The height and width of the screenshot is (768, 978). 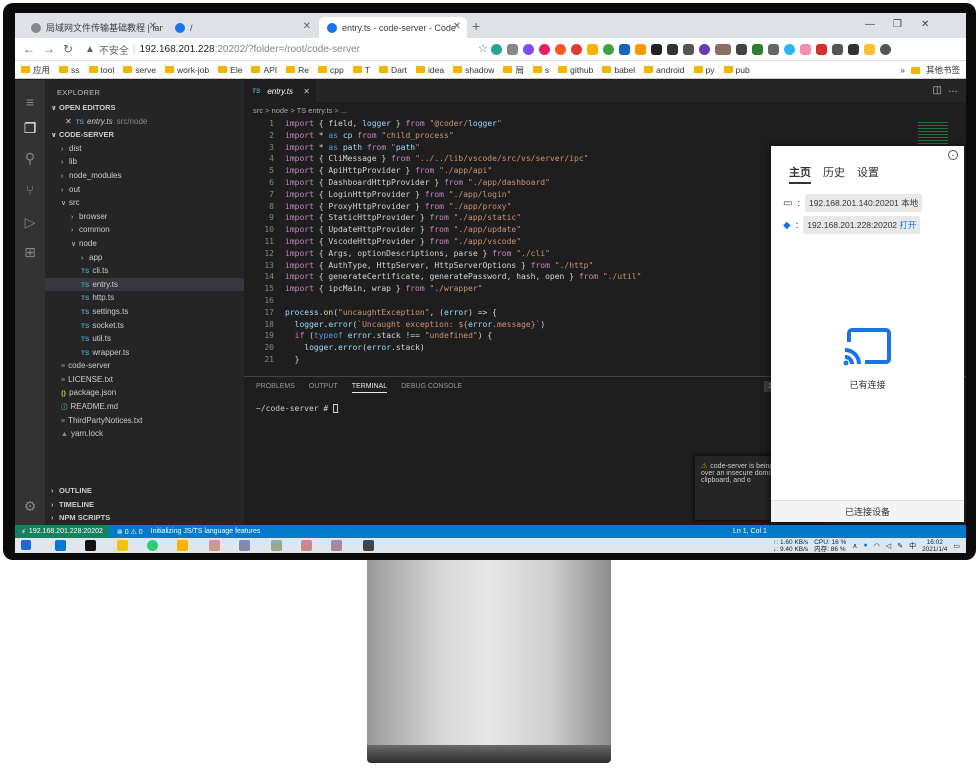 What do you see at coordinates (30, 506) in the screenshot?
I see `gear-icon: ⚙` at bounding box center [30, 506].